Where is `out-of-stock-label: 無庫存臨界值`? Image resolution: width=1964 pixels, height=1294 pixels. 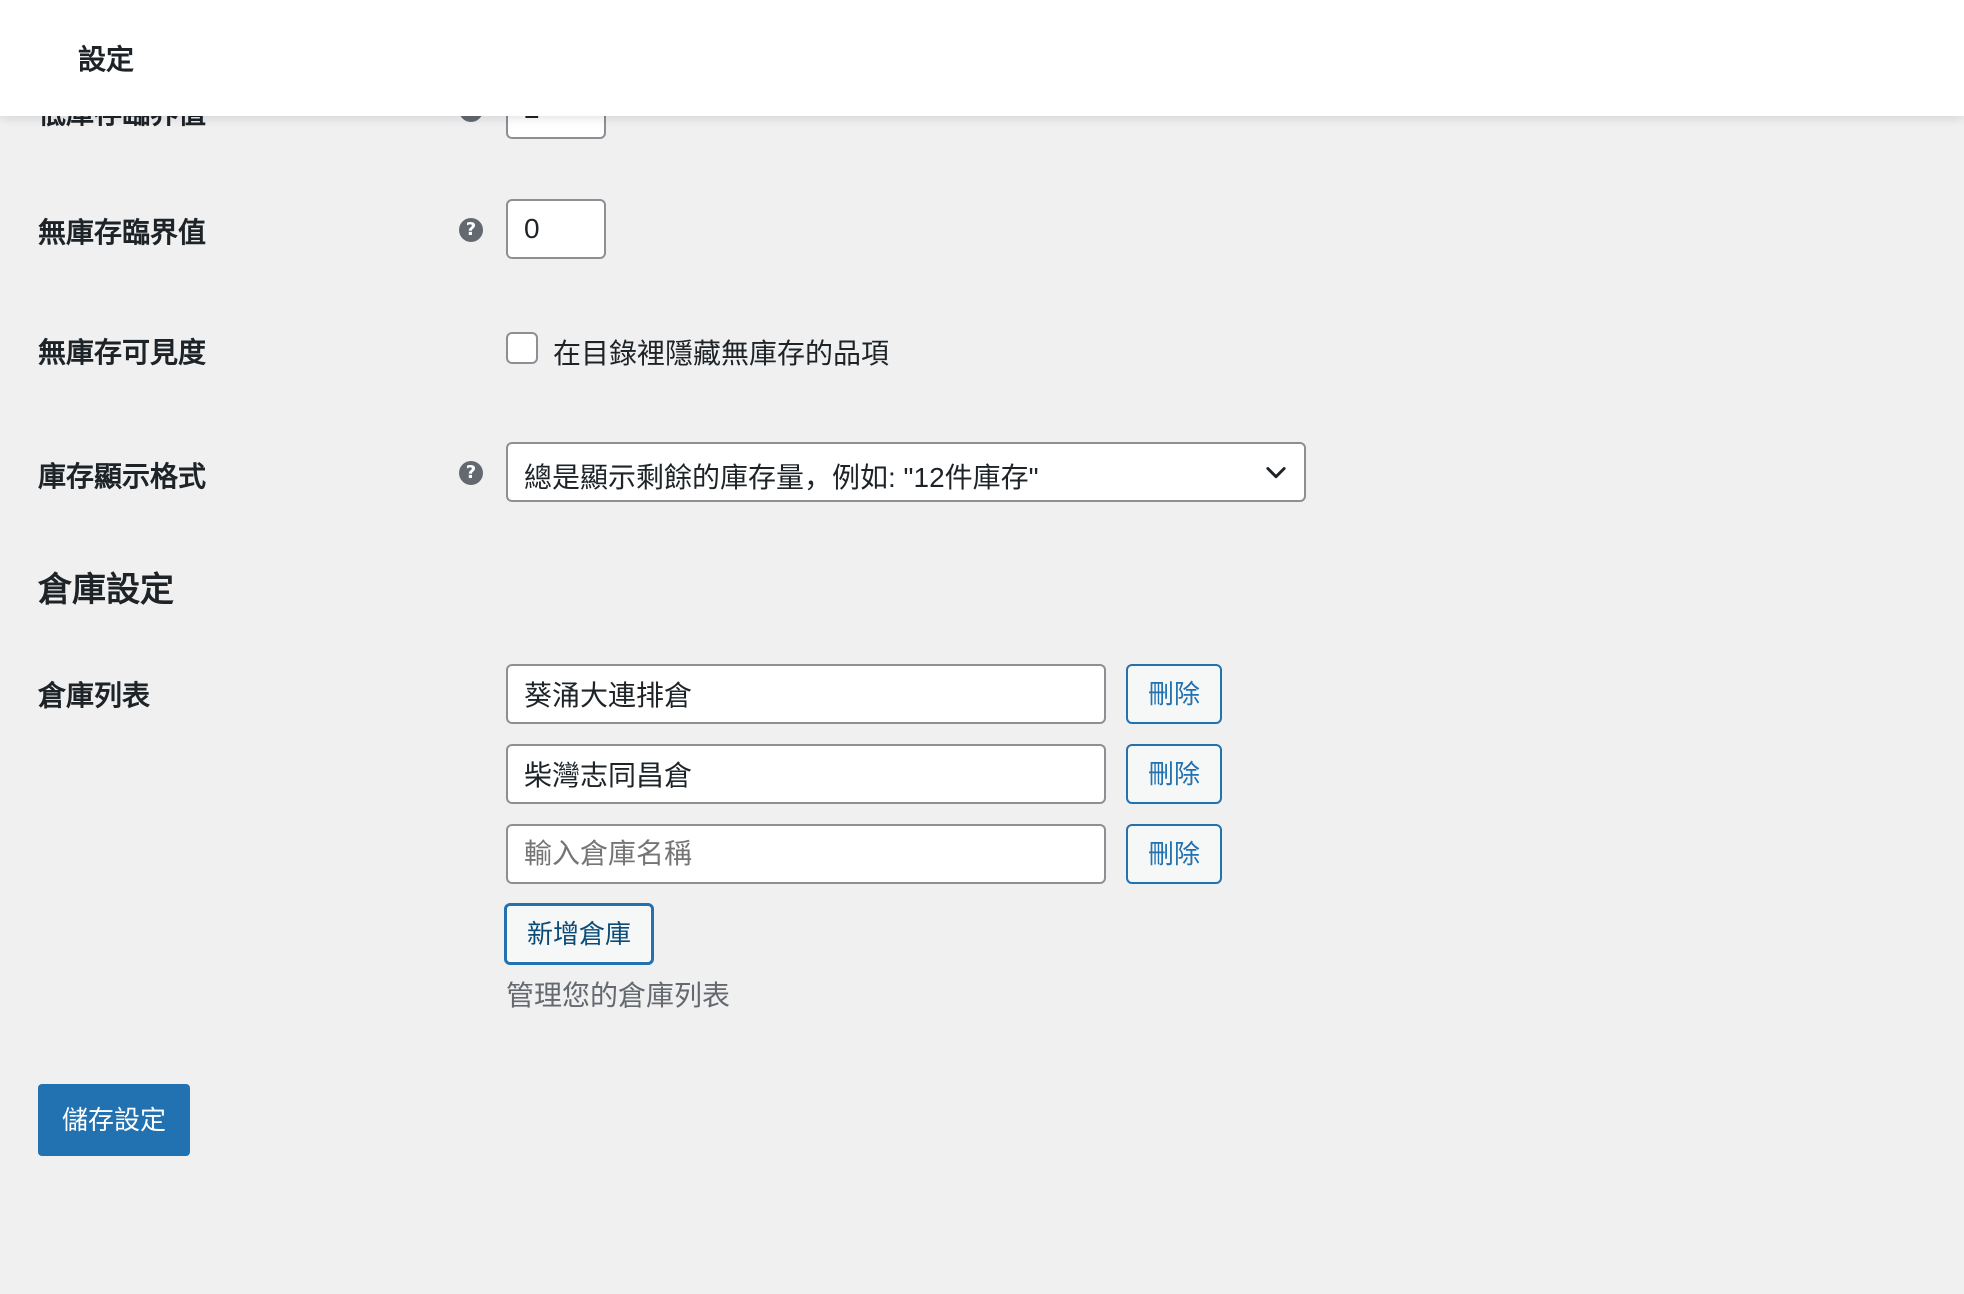 out-of-stock-label: 無庫存臨界值 is located at coordinates (122, 232).